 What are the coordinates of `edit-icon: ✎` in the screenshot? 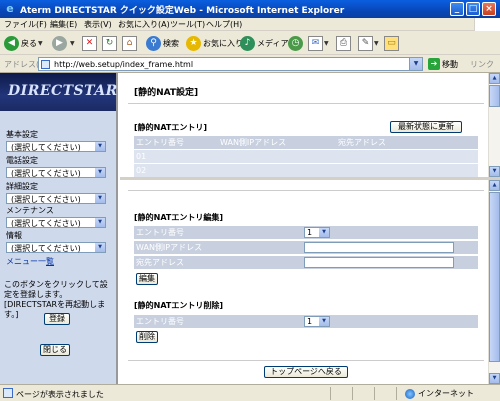 It's located at (365, 43).